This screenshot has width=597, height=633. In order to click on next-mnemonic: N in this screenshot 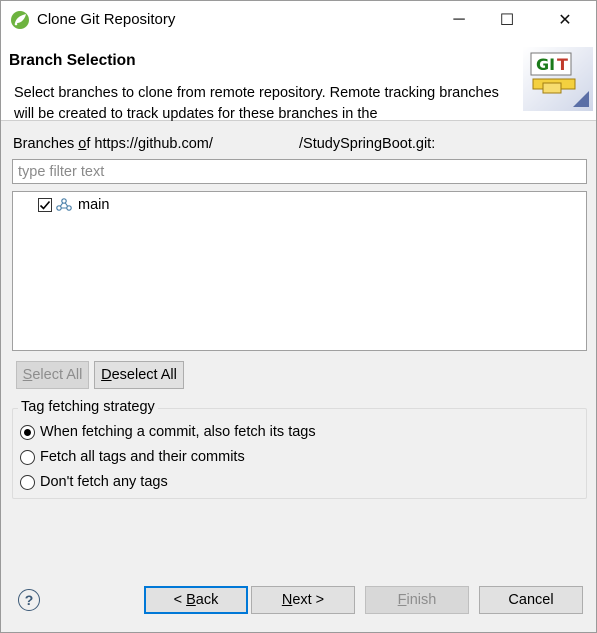, I will do `click(287, 600)`.